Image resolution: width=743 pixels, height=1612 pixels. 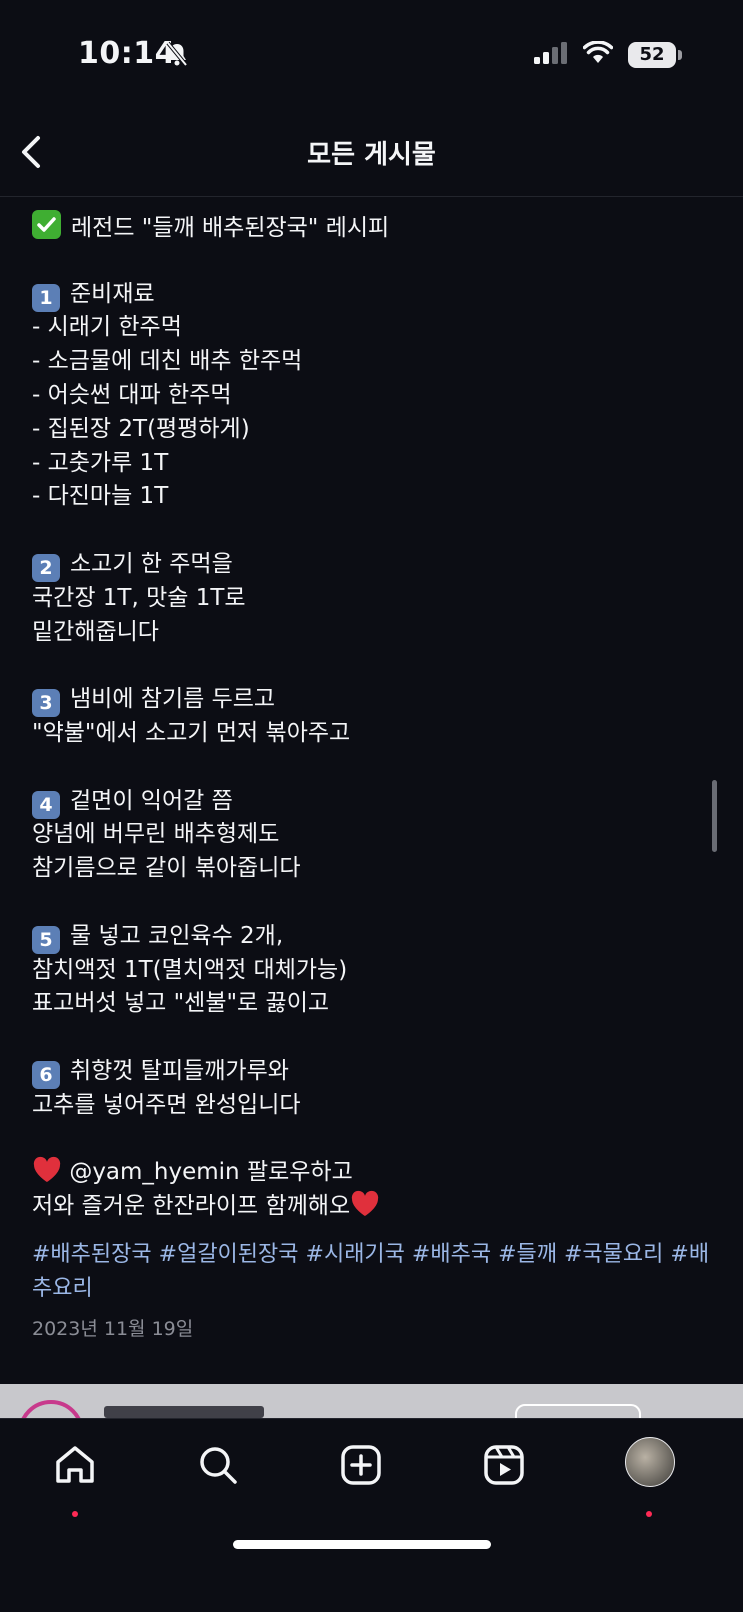 I want to click on caption-line: 밑간해줍니다, so click(x=372, y=633).